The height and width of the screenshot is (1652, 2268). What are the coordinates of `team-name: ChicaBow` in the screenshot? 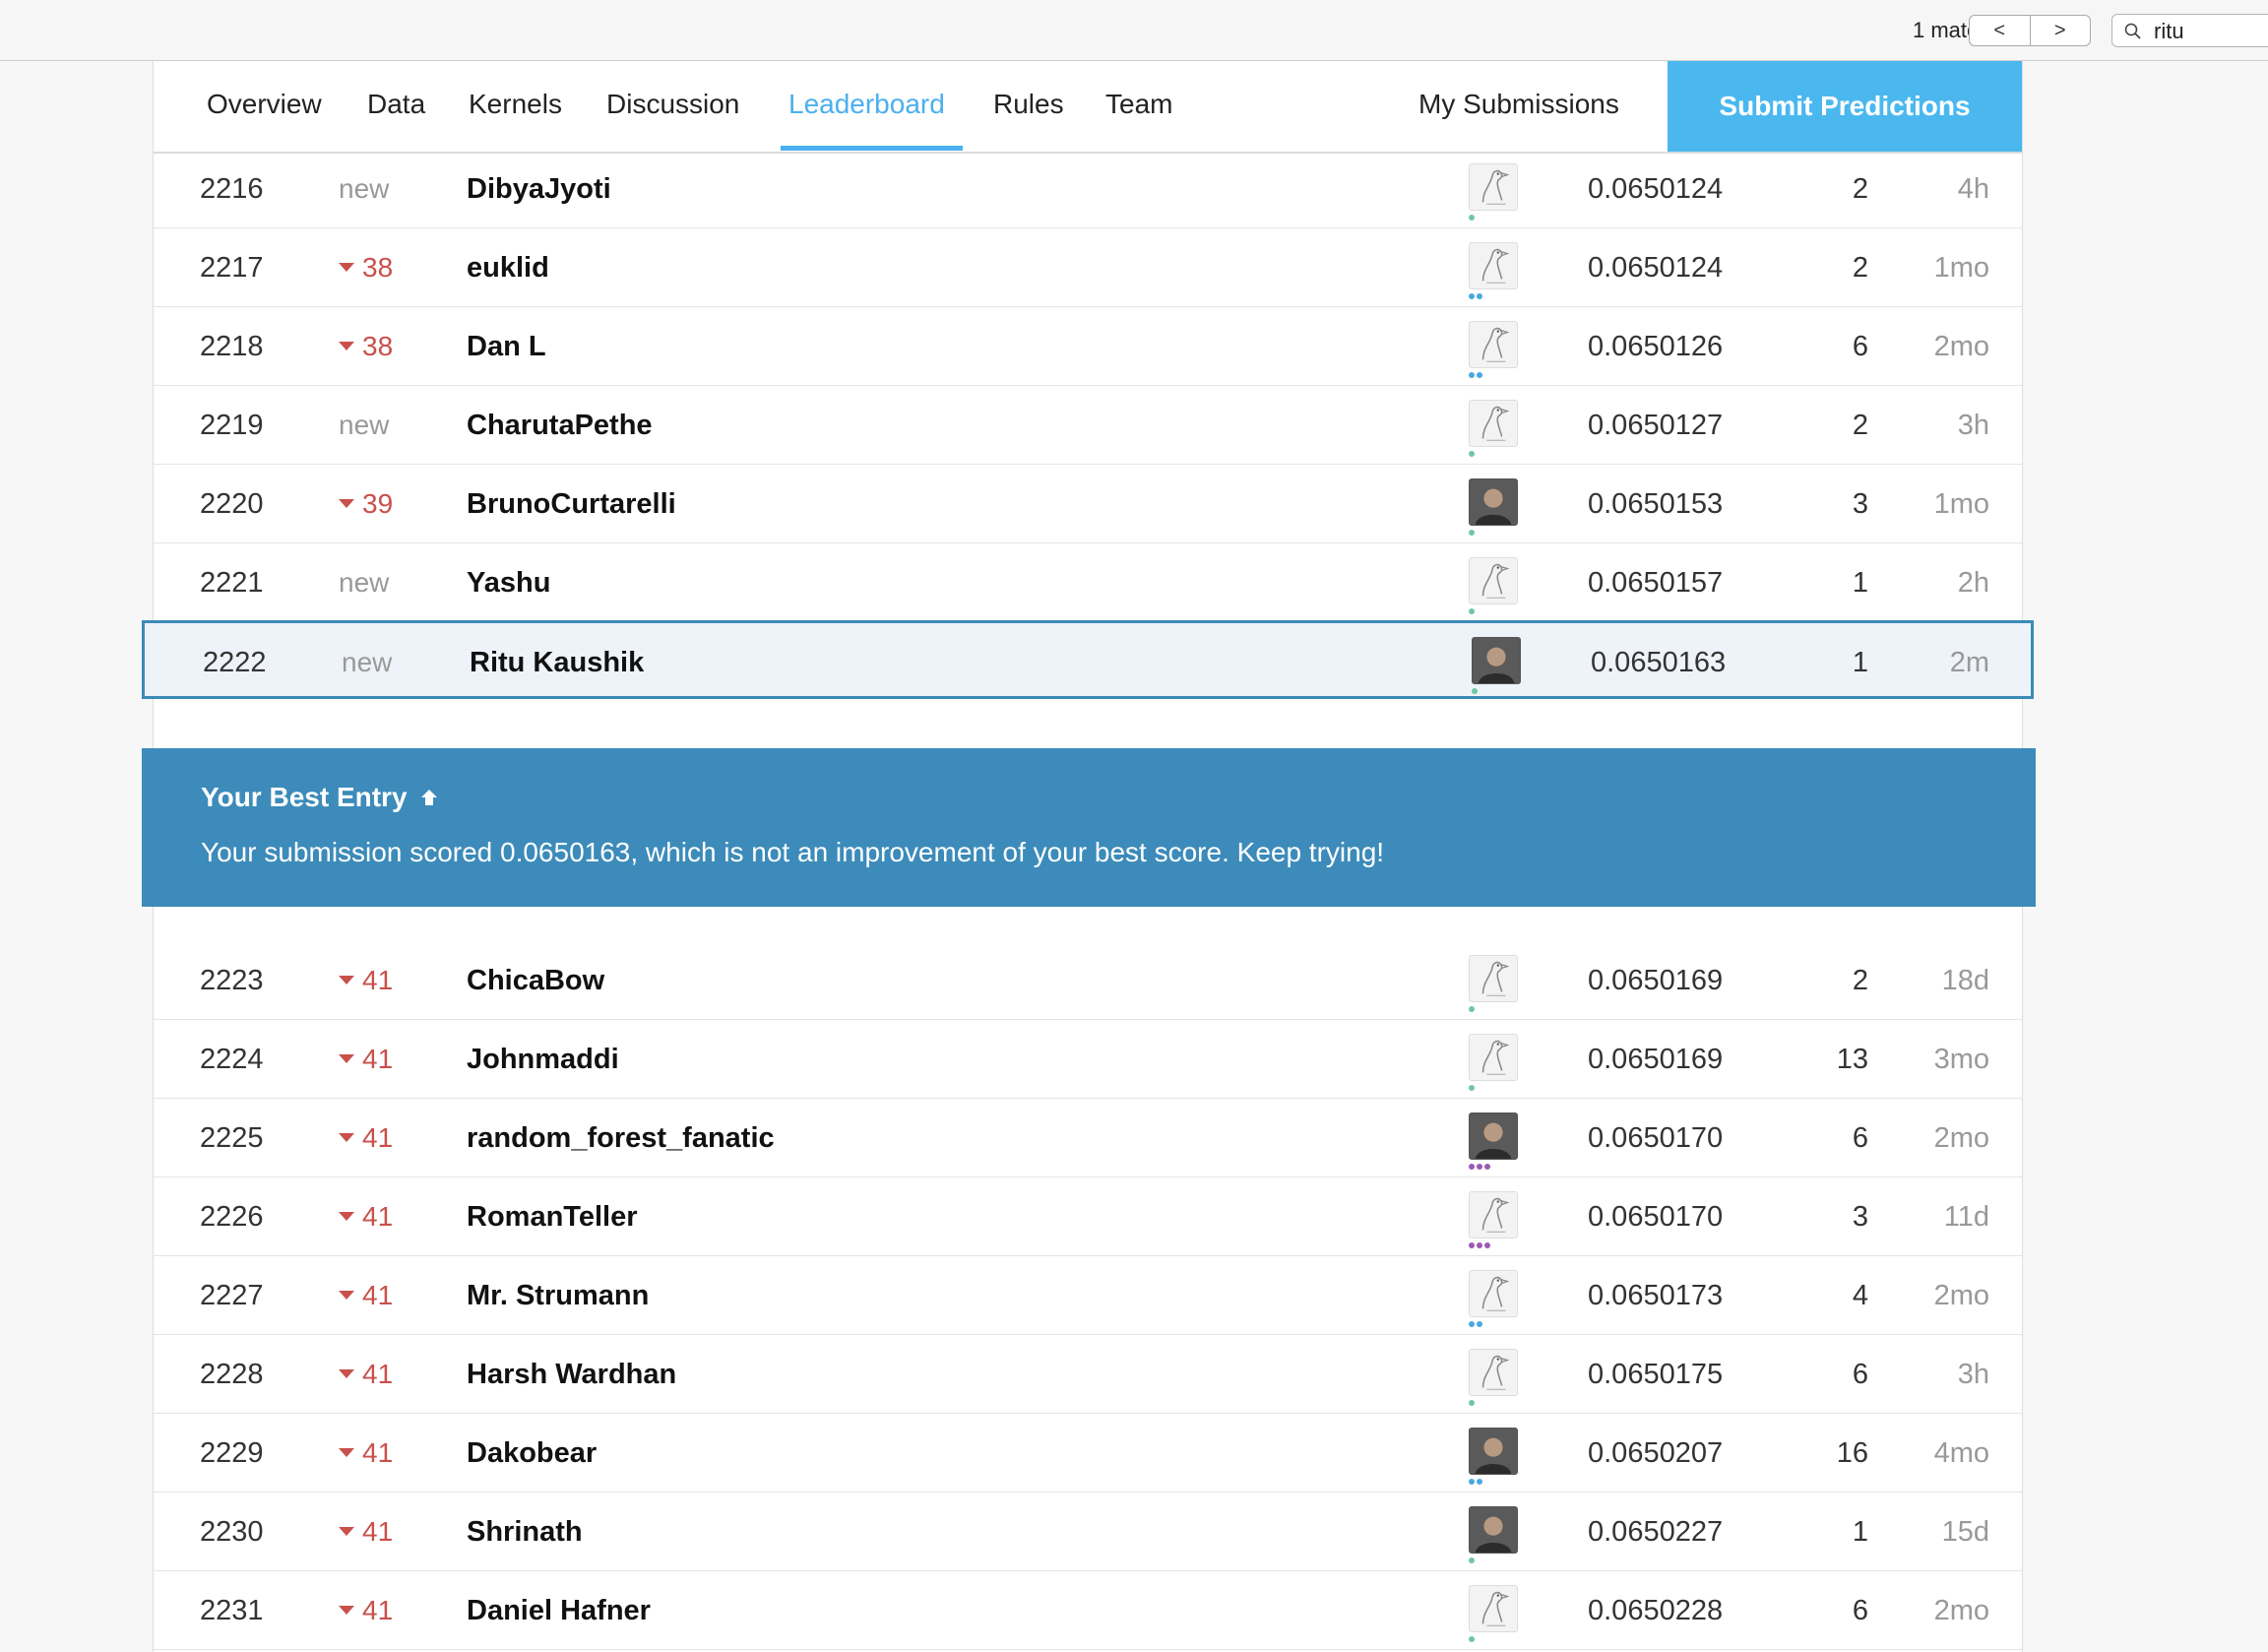 It's located at (535, 981).